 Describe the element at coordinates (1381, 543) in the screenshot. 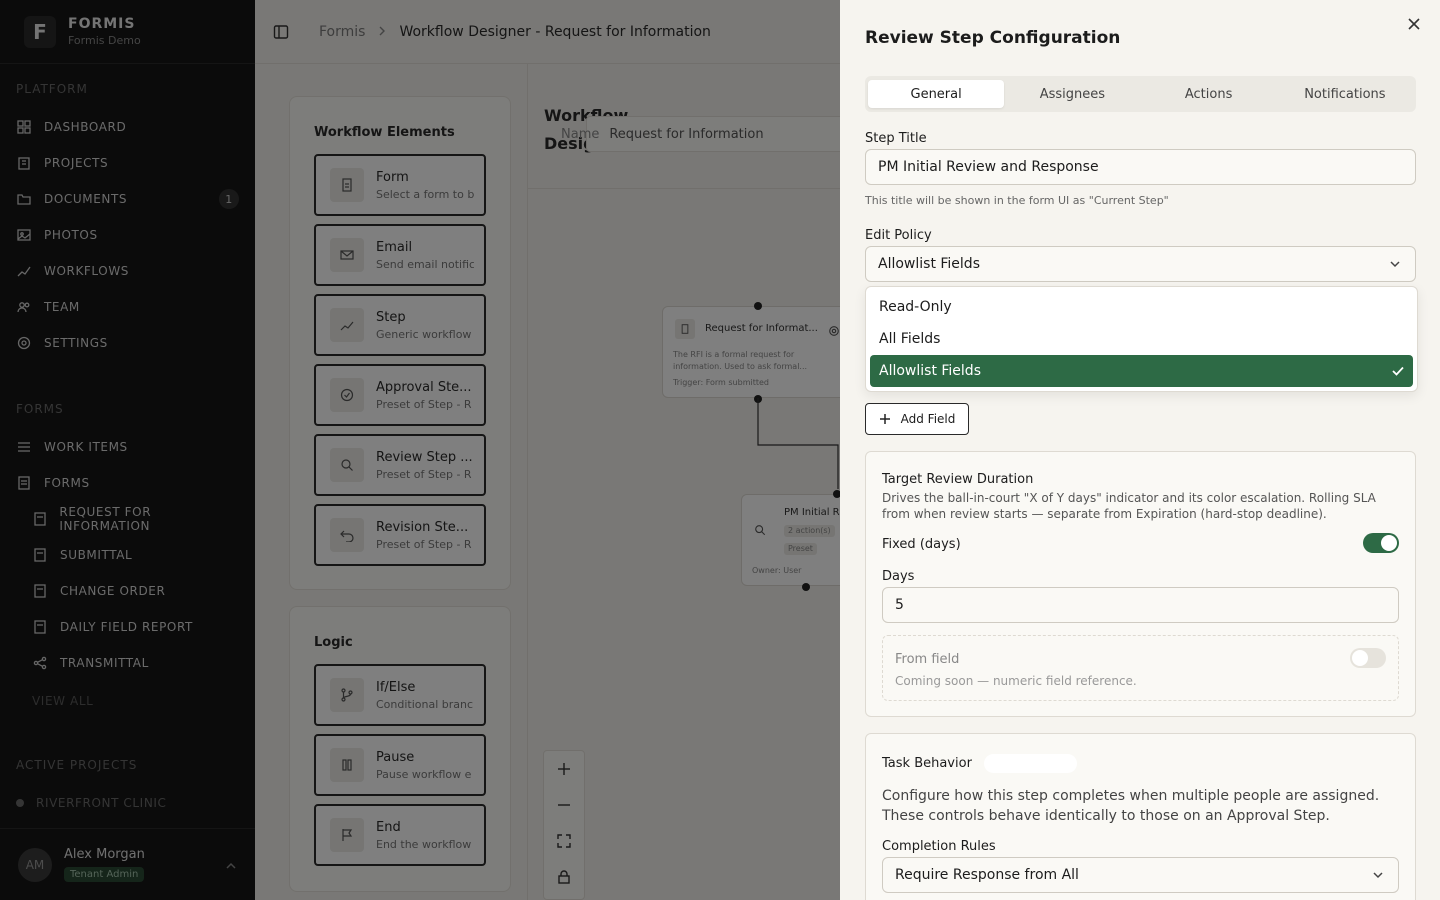

I see `fixed-days-toggle` at that location.